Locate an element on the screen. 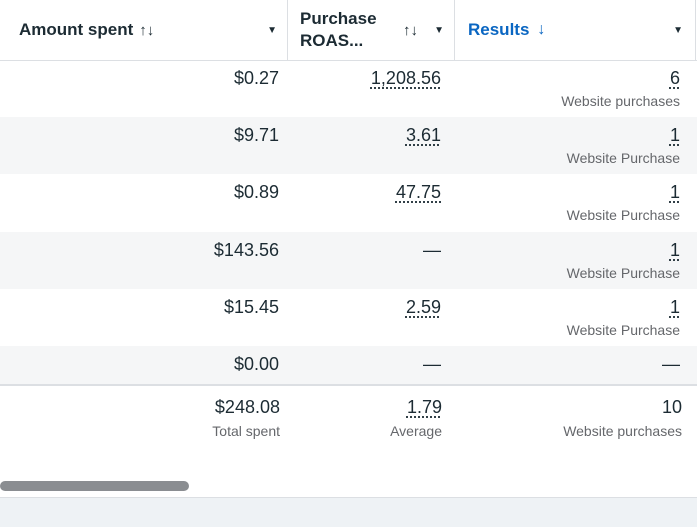  amount-spent-label: Amount spent is located at coordinates (76, 29).